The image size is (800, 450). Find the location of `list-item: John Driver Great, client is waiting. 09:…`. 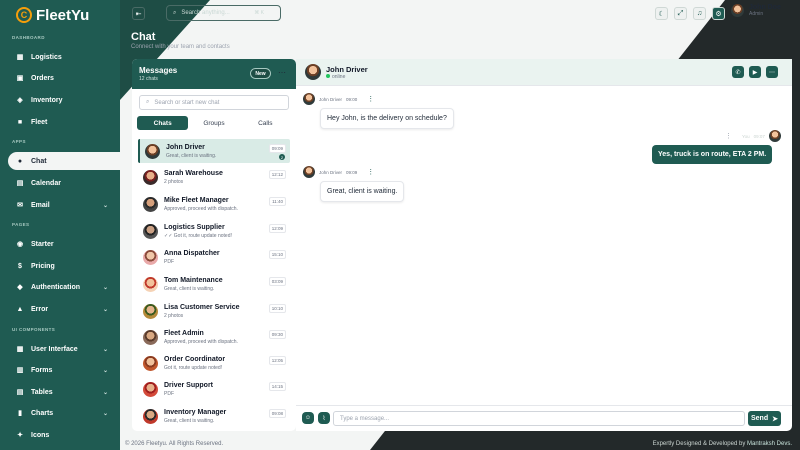

list-item: John Driver Great, client is waiting. 09:… is located at coordinates (214, 151).